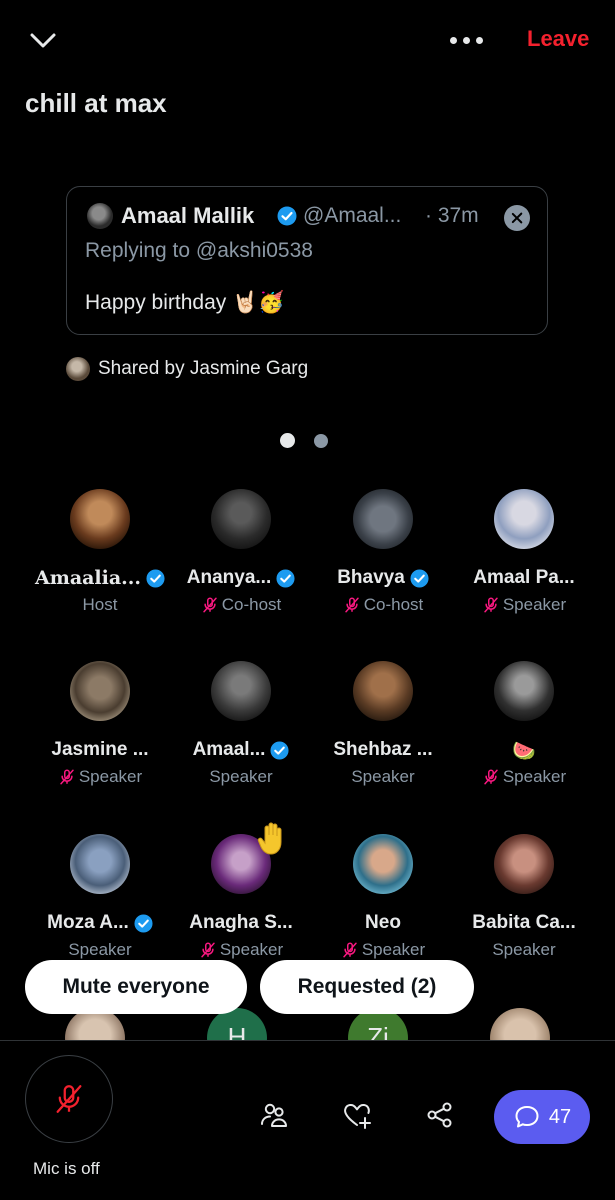  What do you see at coordinates (367, 987) in the screenshot?
I see `requested-button: Requested (2)` at bounding box center [367, 987].